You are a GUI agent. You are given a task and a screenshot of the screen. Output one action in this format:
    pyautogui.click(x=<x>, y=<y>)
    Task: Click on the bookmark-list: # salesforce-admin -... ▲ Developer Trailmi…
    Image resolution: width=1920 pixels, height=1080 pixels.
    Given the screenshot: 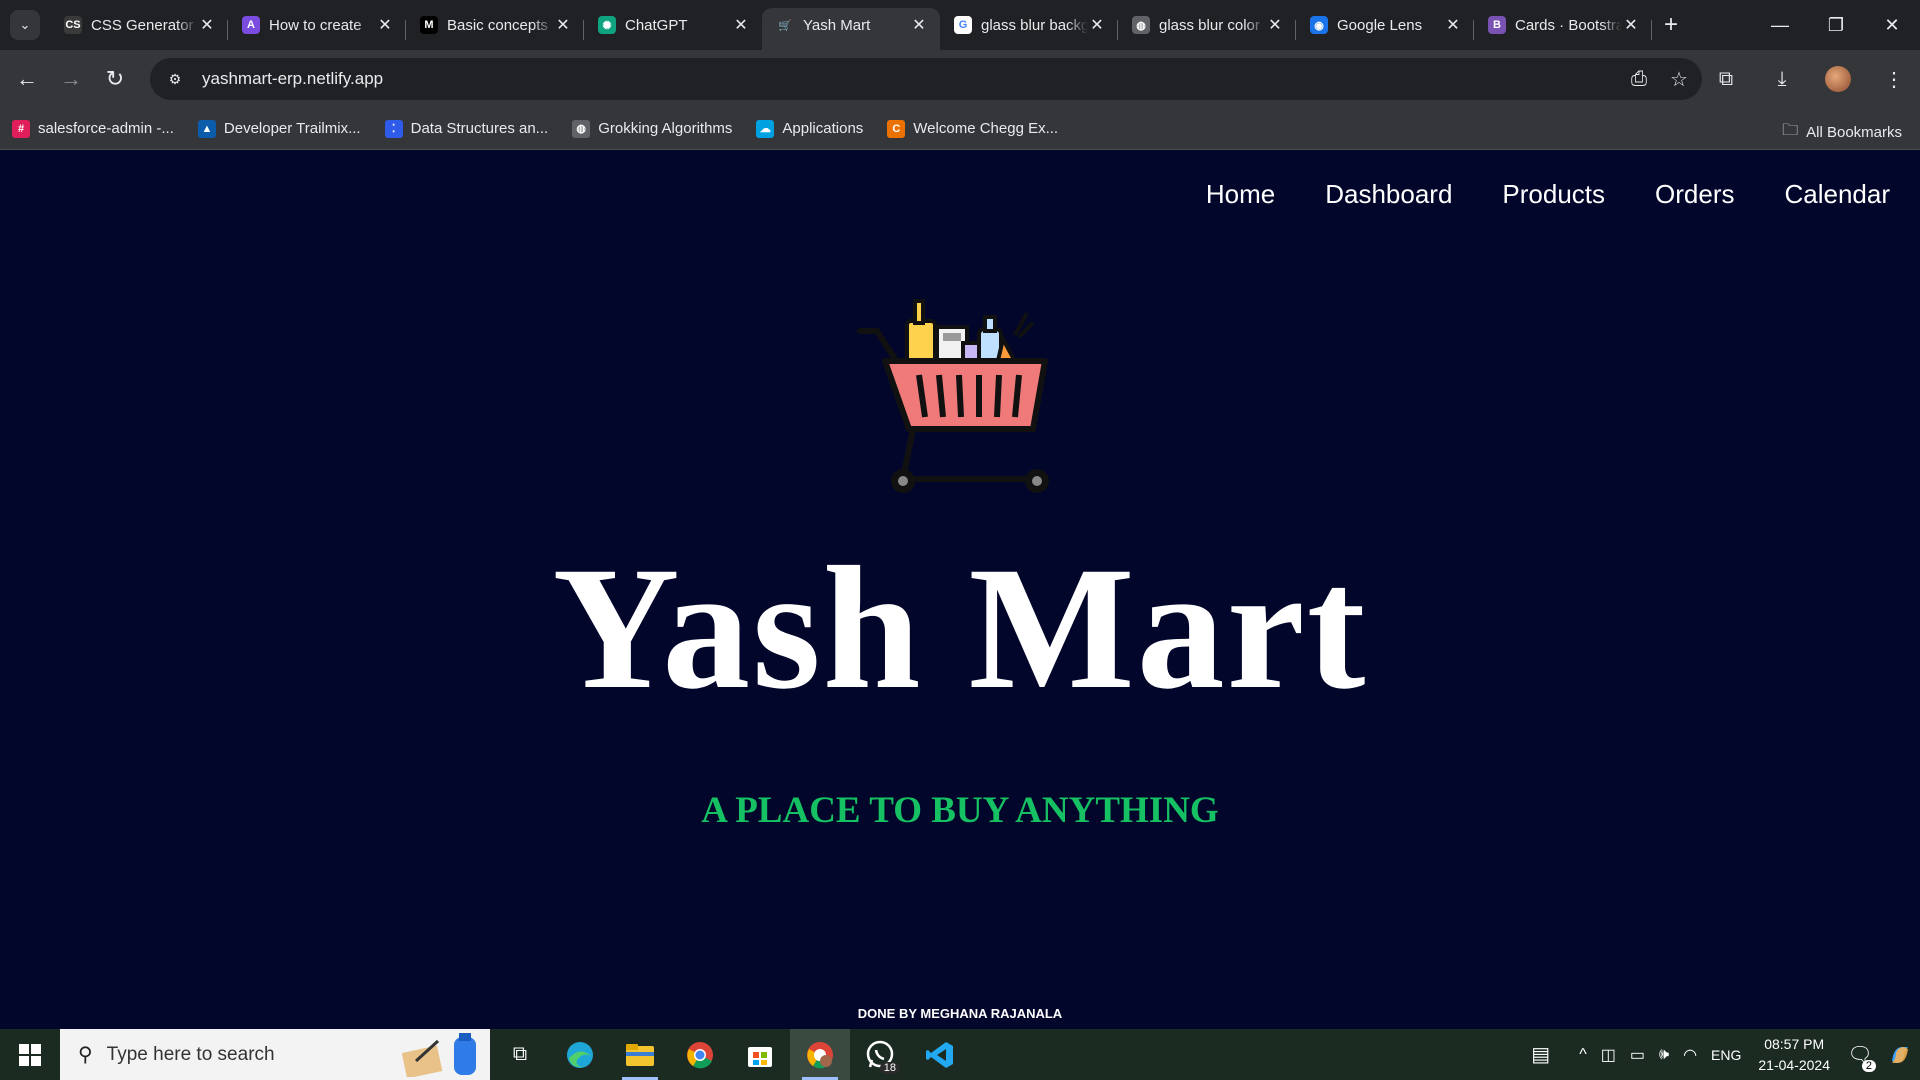 What is the action you would take?
    pyautogui.click(x=535, y=128)
    